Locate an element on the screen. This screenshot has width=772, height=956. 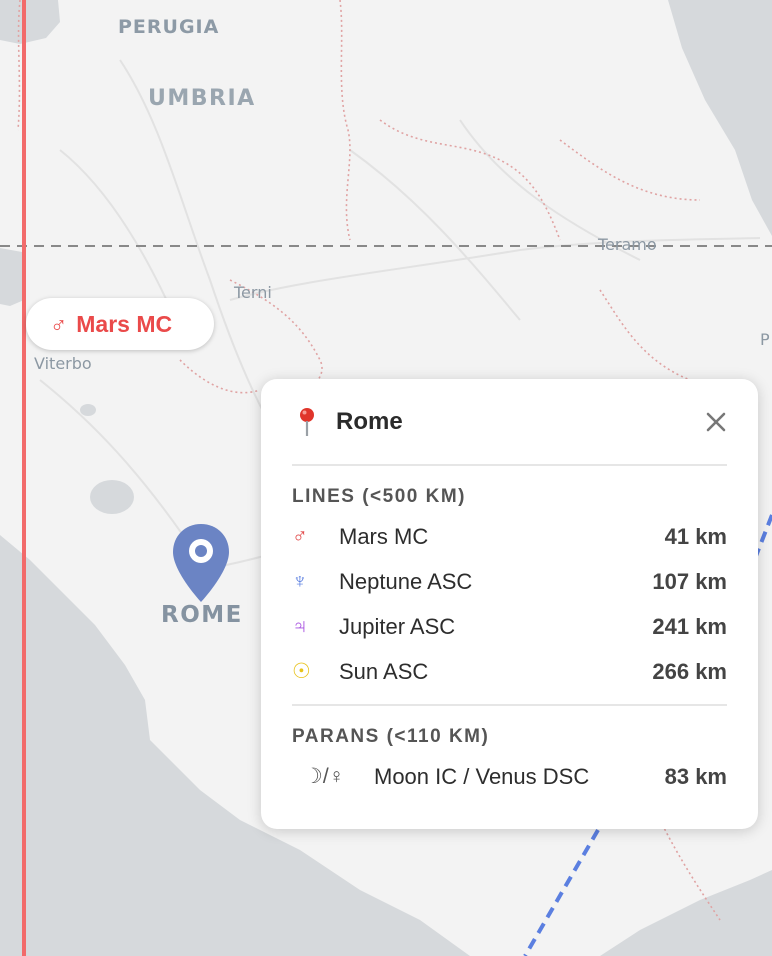
line-name: Sun ASC is located at coordinates (384, 671).